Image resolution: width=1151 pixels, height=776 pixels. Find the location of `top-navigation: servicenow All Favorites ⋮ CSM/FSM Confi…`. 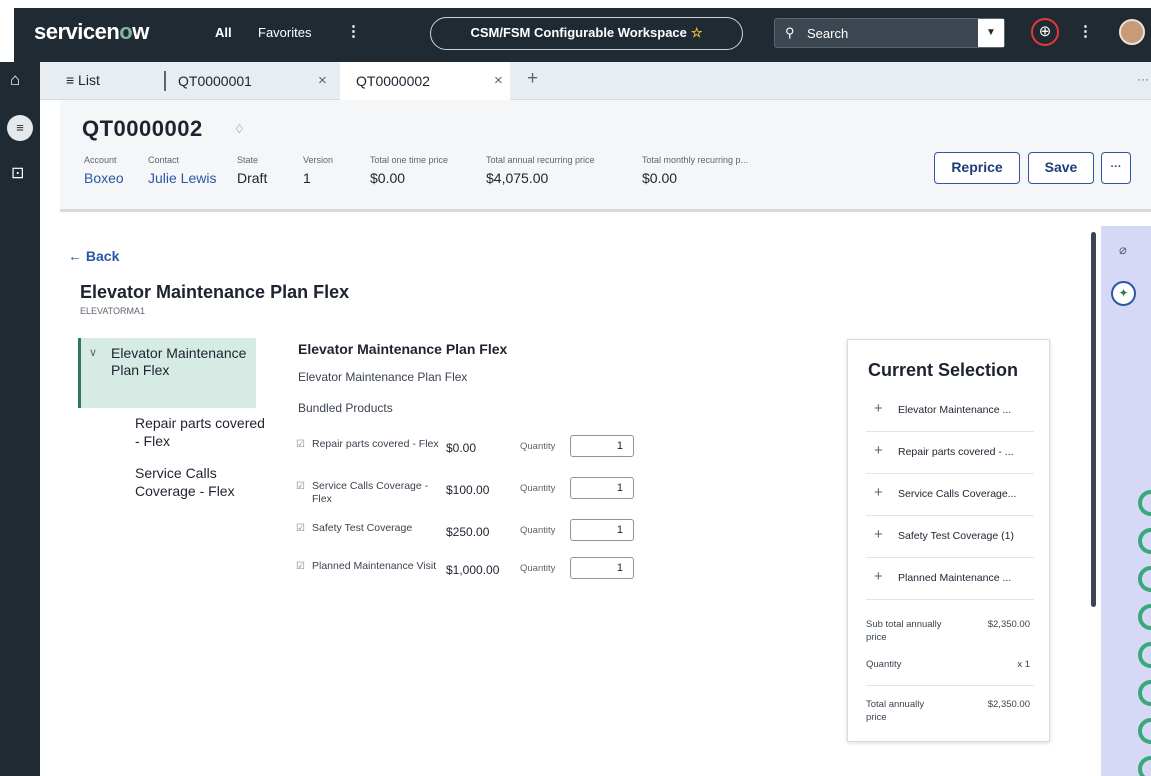

top-navigation: servicenow All Favorites ⋮ CSM/FSM Confi… is located at coordinates (575, 31).